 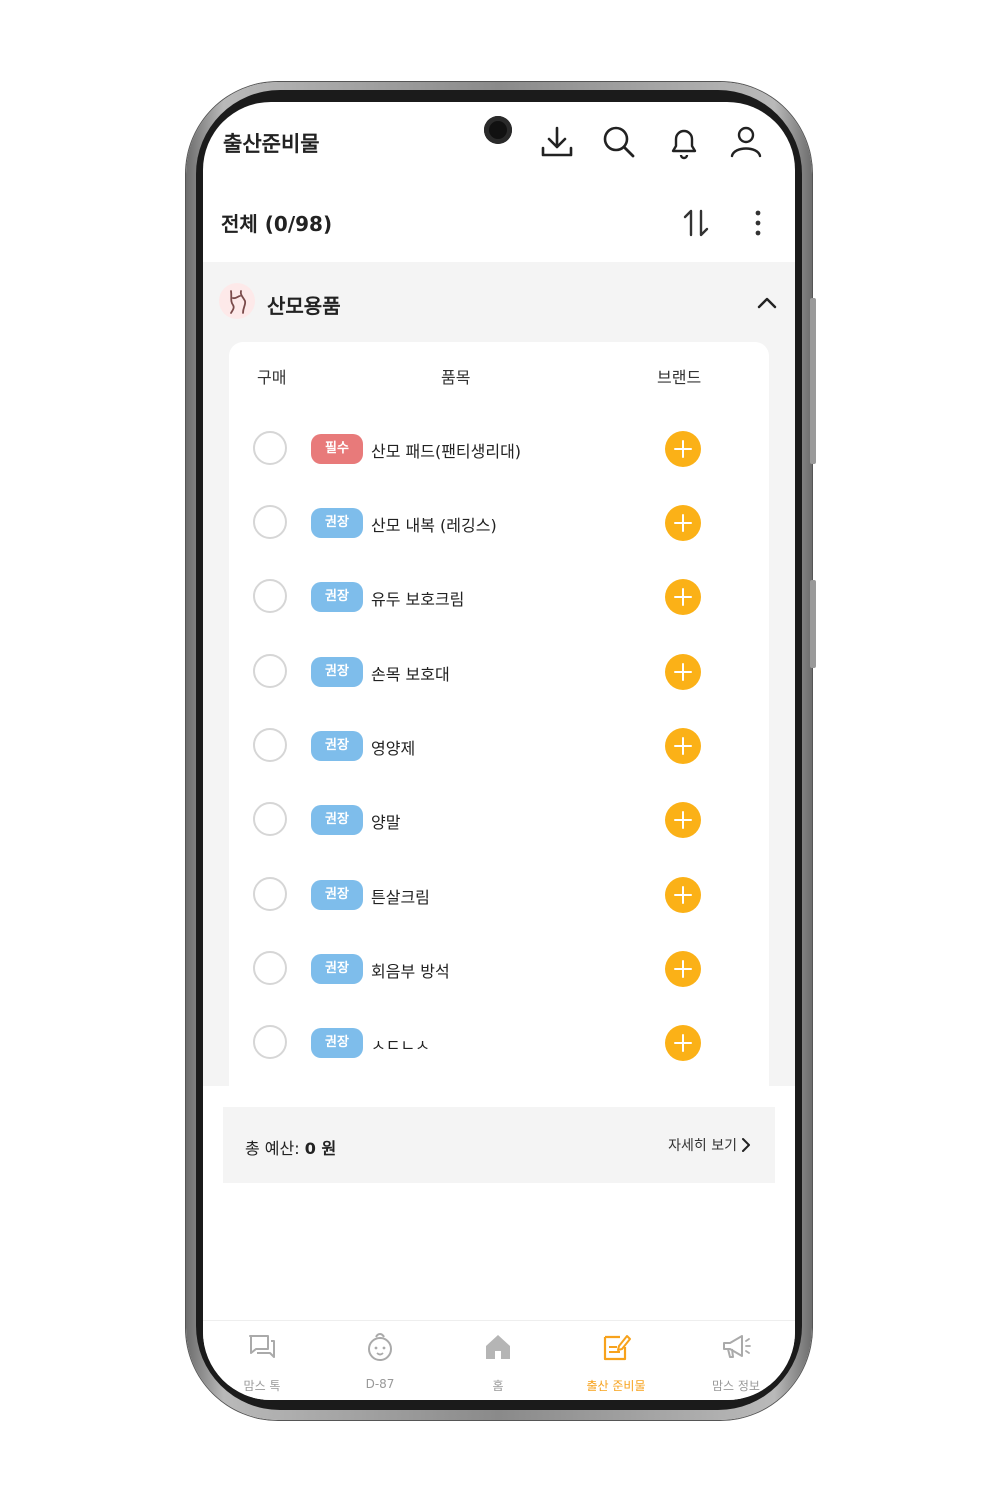 What do you see at coordinates (418, 599) in the screenshot?
I see `item-name: 유두 보호크림` at bounding box center [418, 599].